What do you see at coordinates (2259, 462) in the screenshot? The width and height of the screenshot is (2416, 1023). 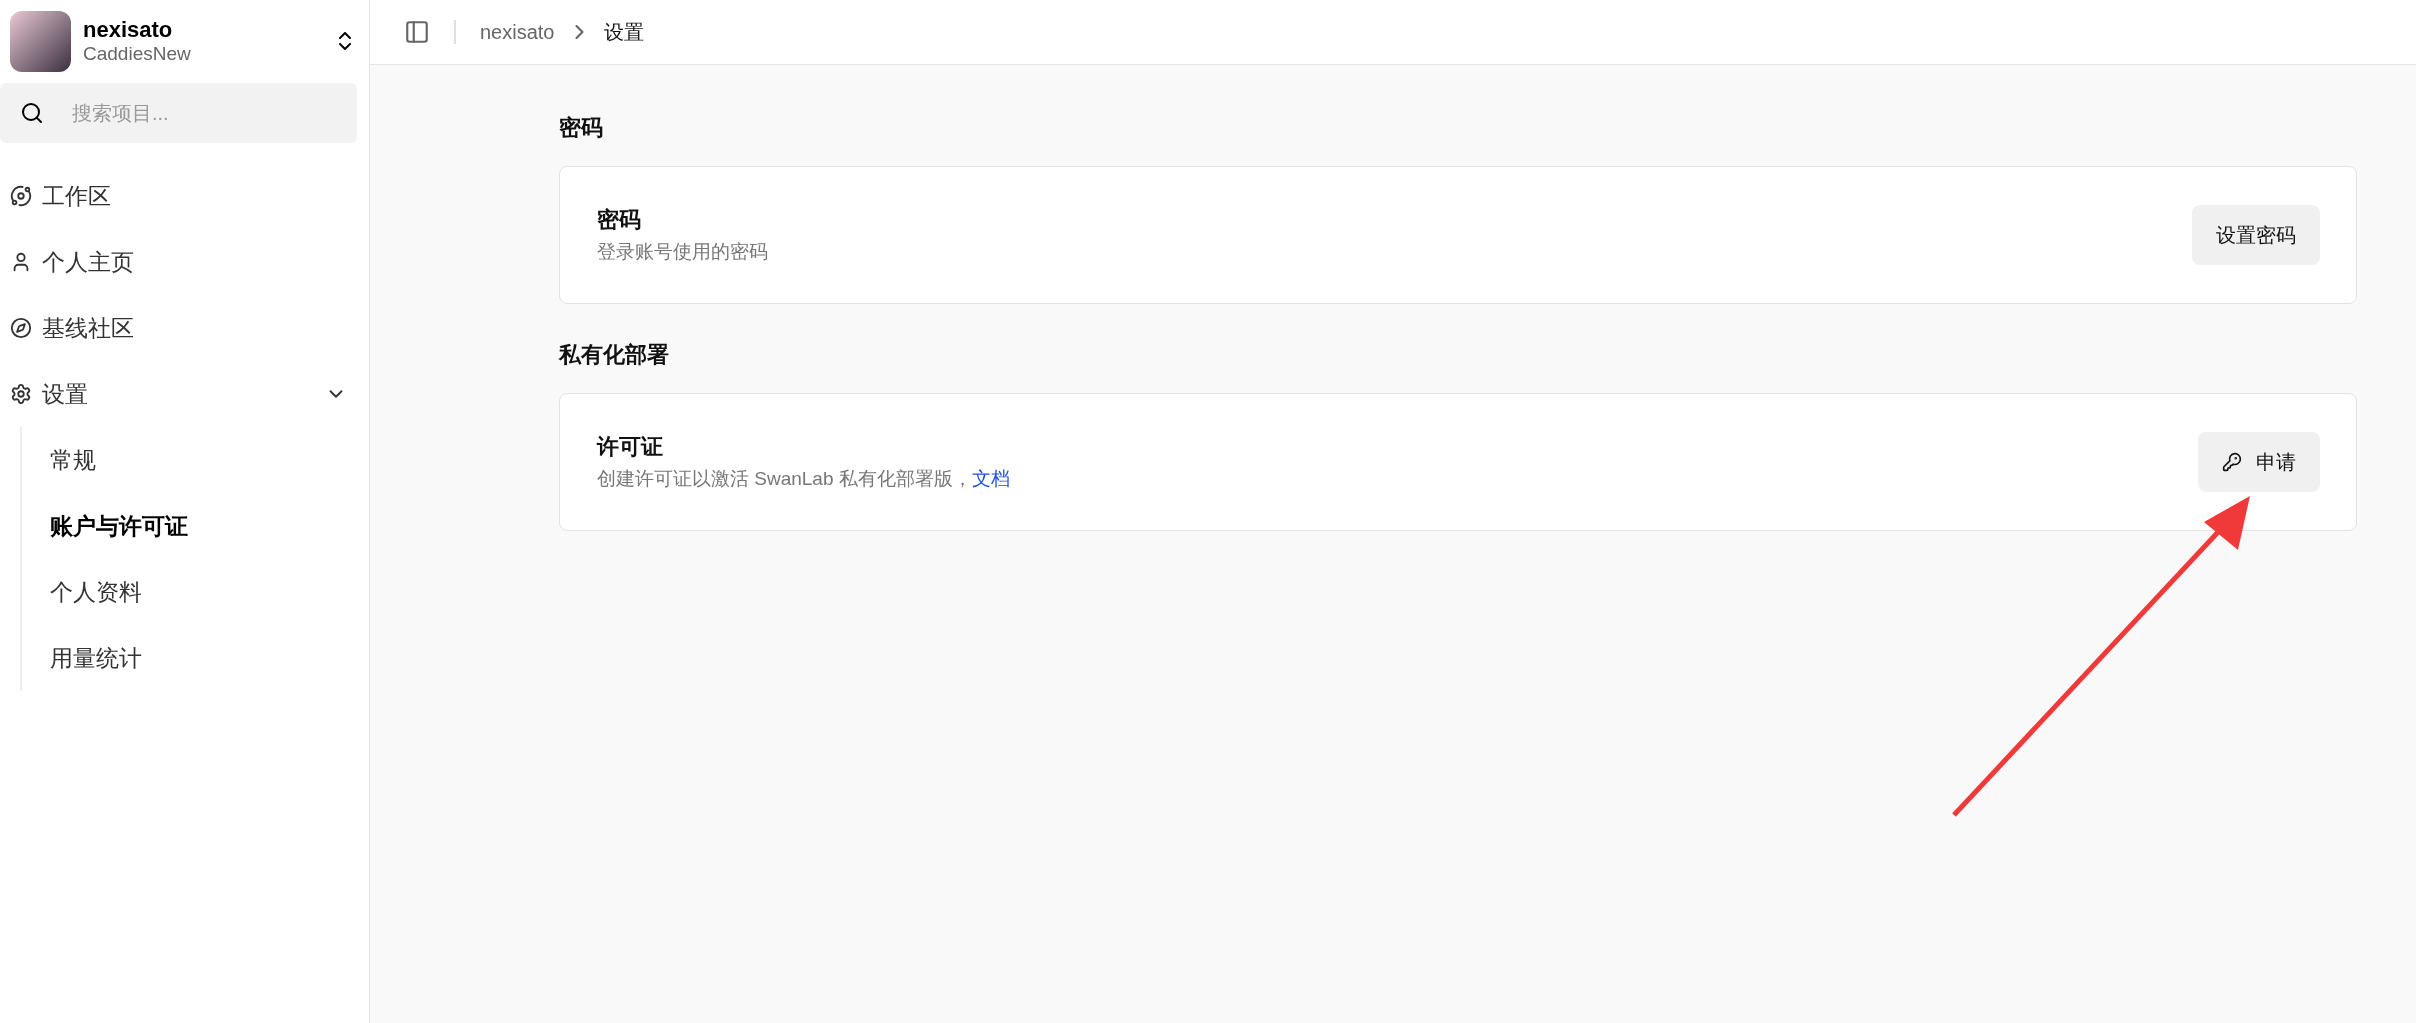 I see `action-button: 申请` at bounding box center [2259, 462].